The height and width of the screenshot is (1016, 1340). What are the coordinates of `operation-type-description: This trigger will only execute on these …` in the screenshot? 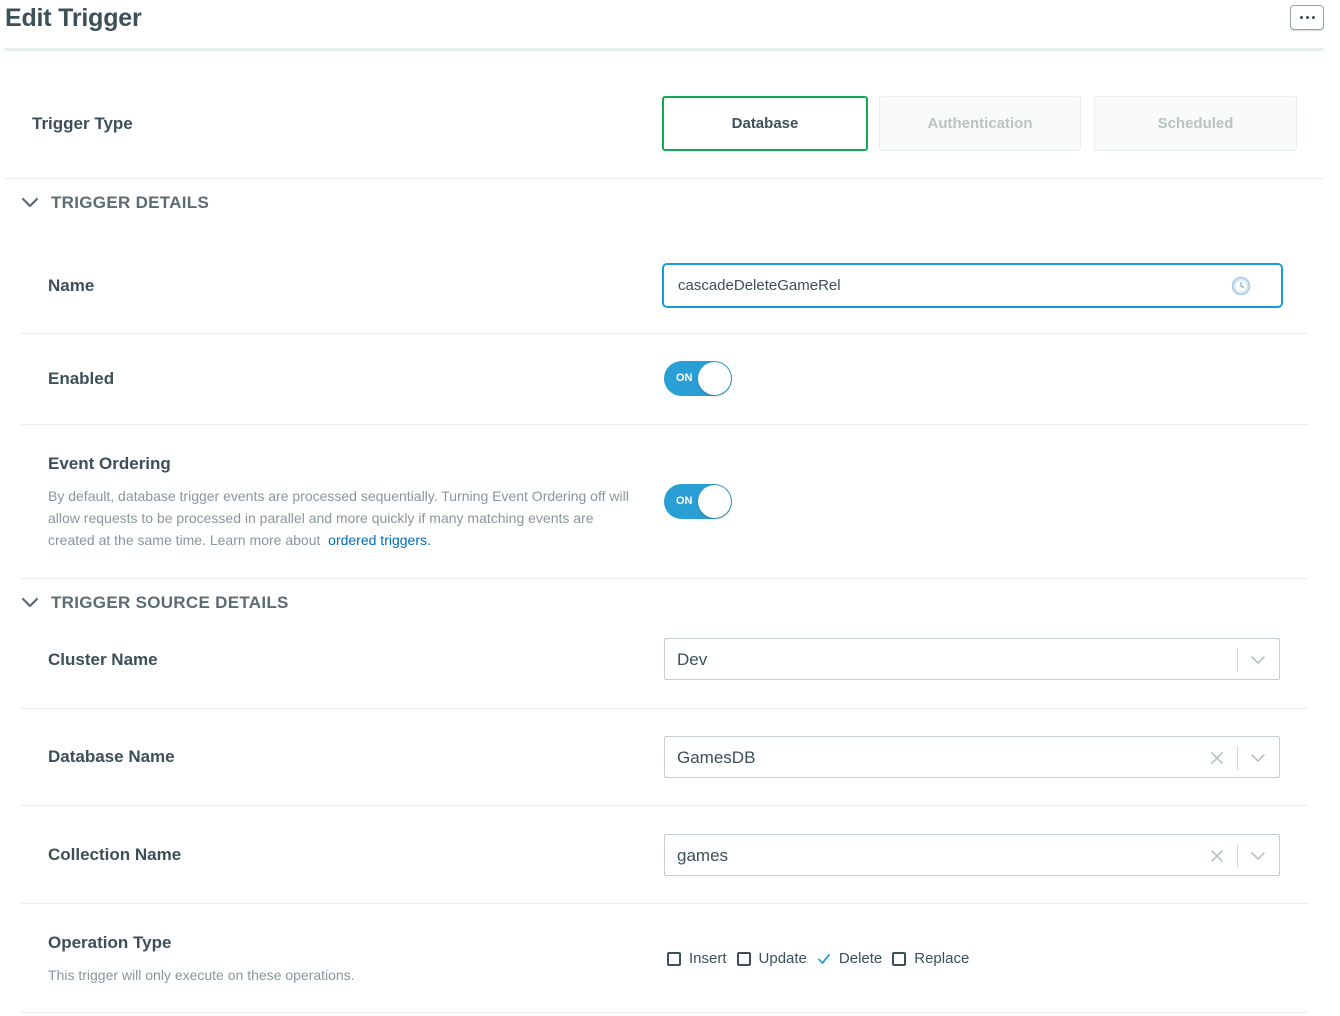 It's located at (201, 975).